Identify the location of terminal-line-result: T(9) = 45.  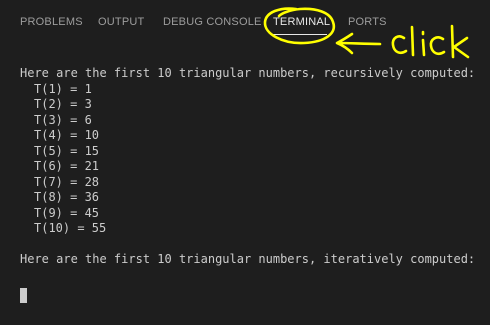
(67, 212).